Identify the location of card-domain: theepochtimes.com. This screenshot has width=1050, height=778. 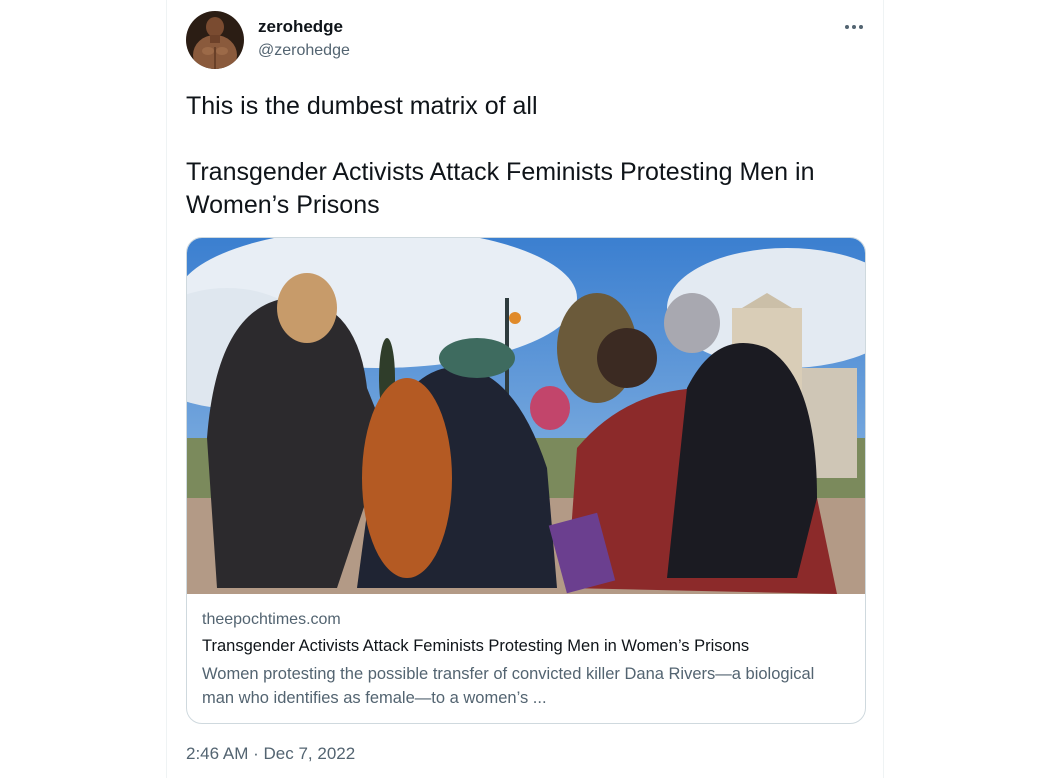
(271, 619).